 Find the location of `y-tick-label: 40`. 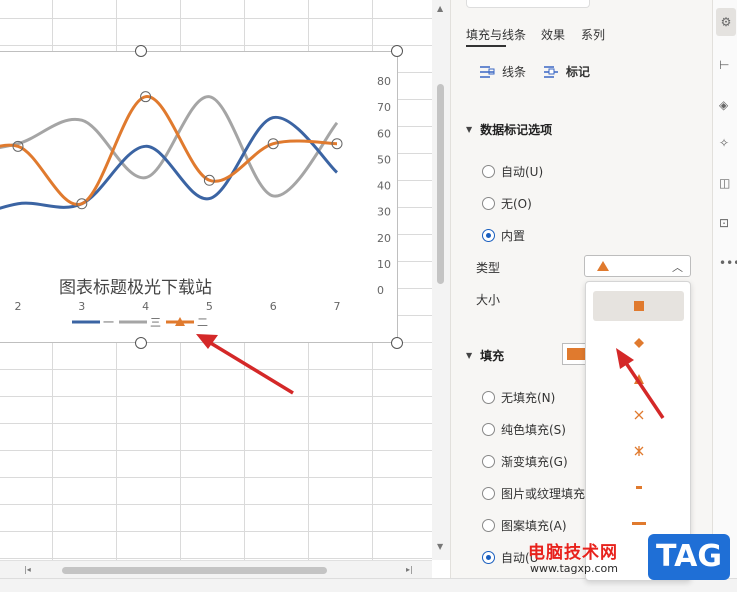

y-tick-label: 40 is located at coordinates (384, 186).